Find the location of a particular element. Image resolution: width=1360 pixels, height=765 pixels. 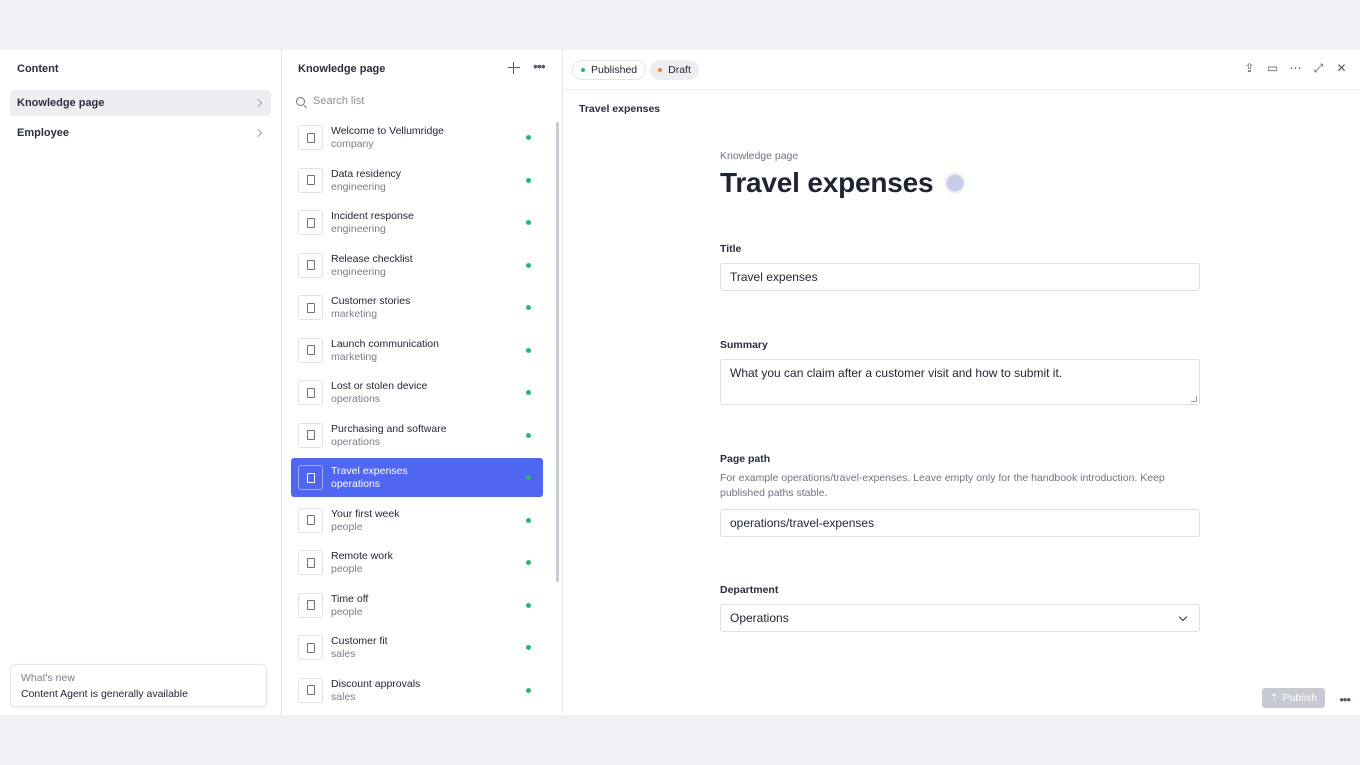

list-scrollbar is located at coordinates (557, 352).